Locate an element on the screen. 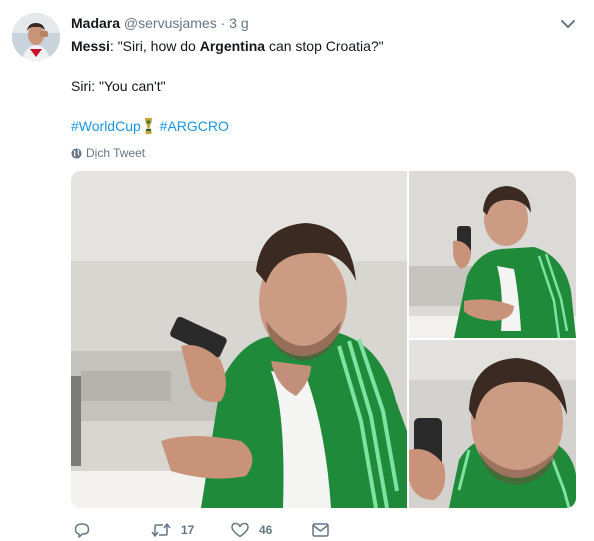 This screenshot has height=541, width=594. retweet-icon is located at coordinates (161, 530).